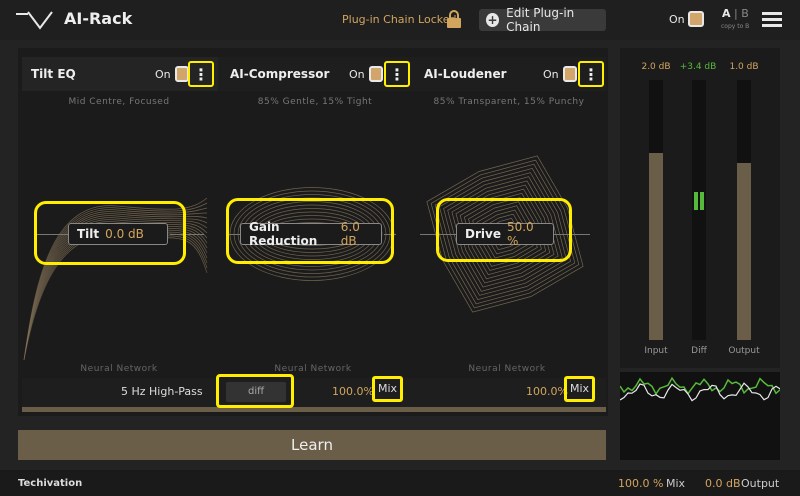 The image size is (800, 496). What do you see at coordinates (735, 26) in the screenshot?
I see `copy-to-b-label: copy to B` at bounding box center [735, 26].